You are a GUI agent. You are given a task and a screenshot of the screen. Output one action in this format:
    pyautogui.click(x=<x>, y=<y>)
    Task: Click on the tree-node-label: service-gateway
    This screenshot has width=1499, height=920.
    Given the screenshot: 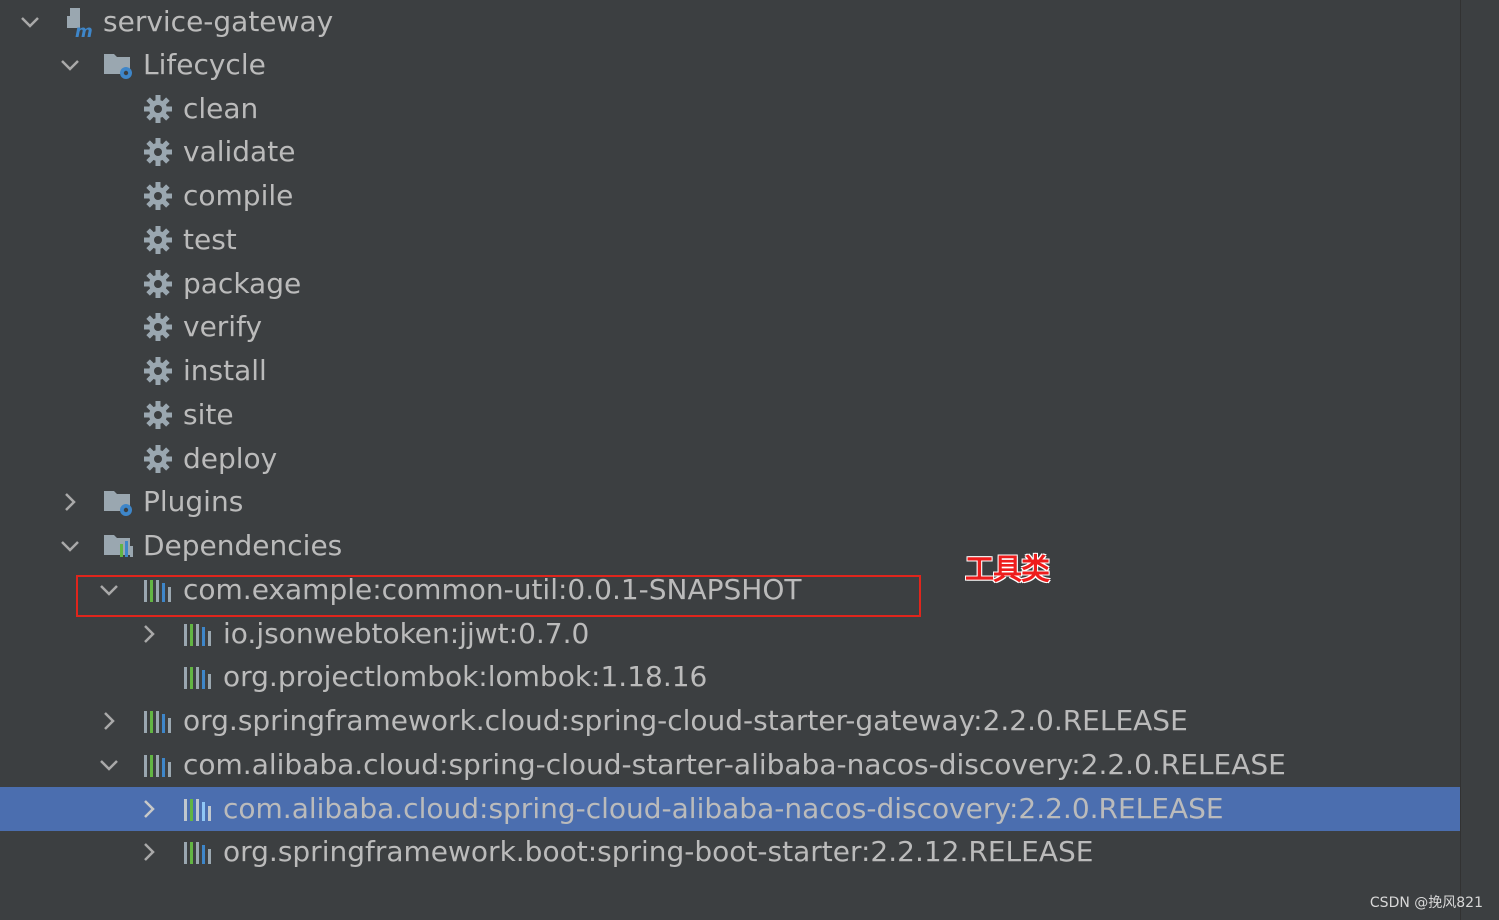 What is the action you would take?
    pyautogui.click(x=218, y=21)
    